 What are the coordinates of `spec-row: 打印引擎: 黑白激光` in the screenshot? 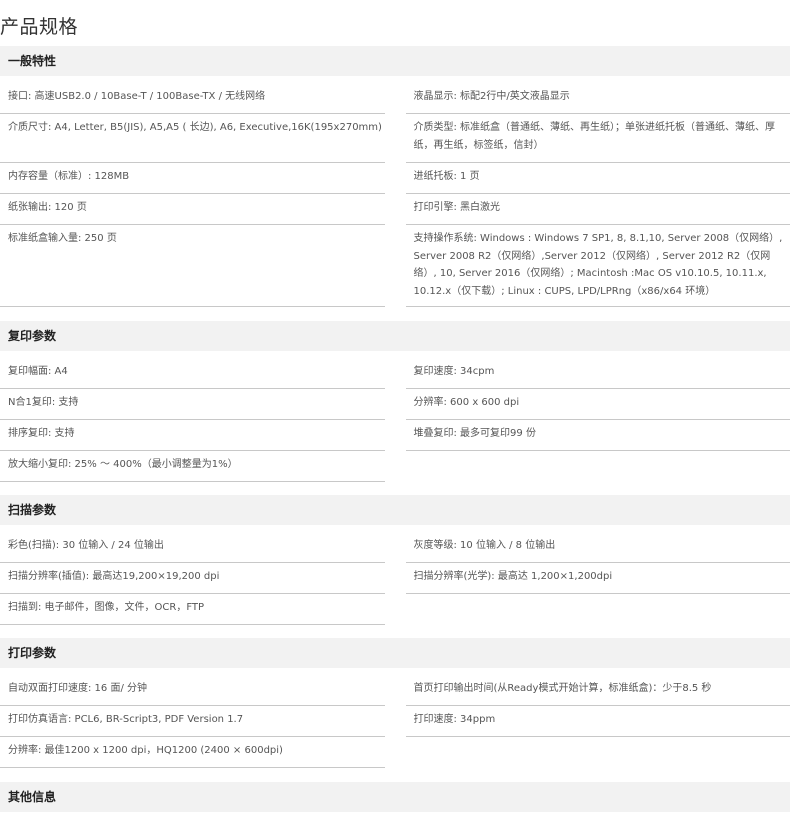 It's located at (597, 209).